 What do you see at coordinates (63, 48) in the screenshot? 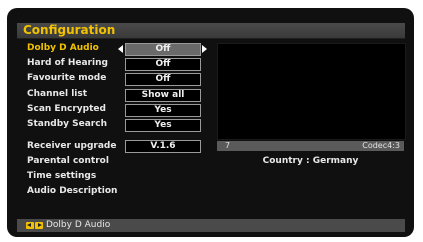
I see `menu-item-dolby-d-audio: Dolby D Audio` at bounding box center [63, 48].